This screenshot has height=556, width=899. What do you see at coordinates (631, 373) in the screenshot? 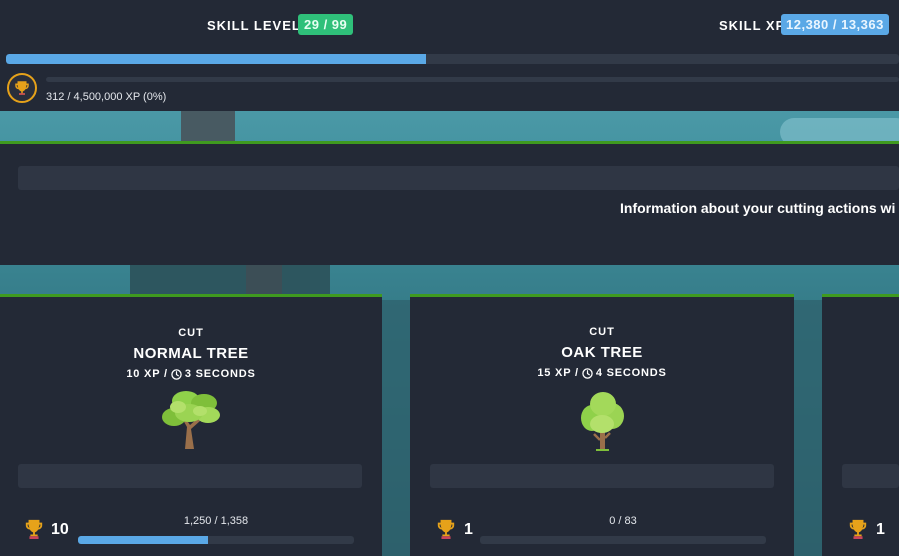
I see `card-time-label: 4 SECONDS` at bounding box center [631, 373].